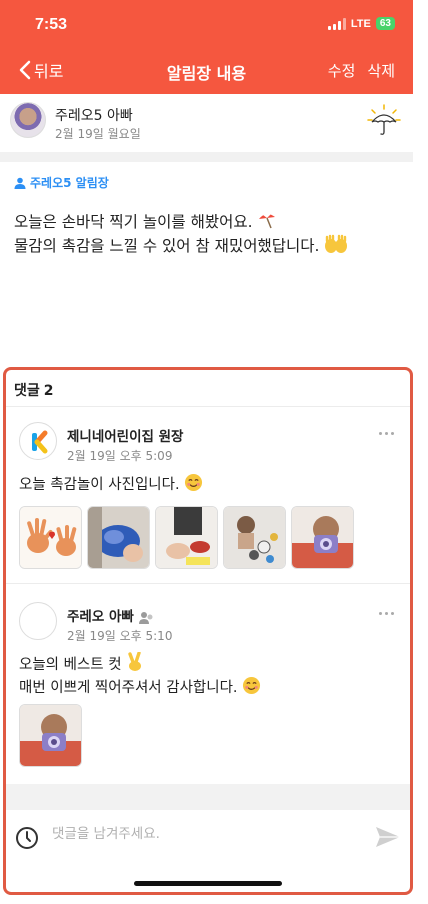  I want to click on battery-icon: 63, so click(385, 23).